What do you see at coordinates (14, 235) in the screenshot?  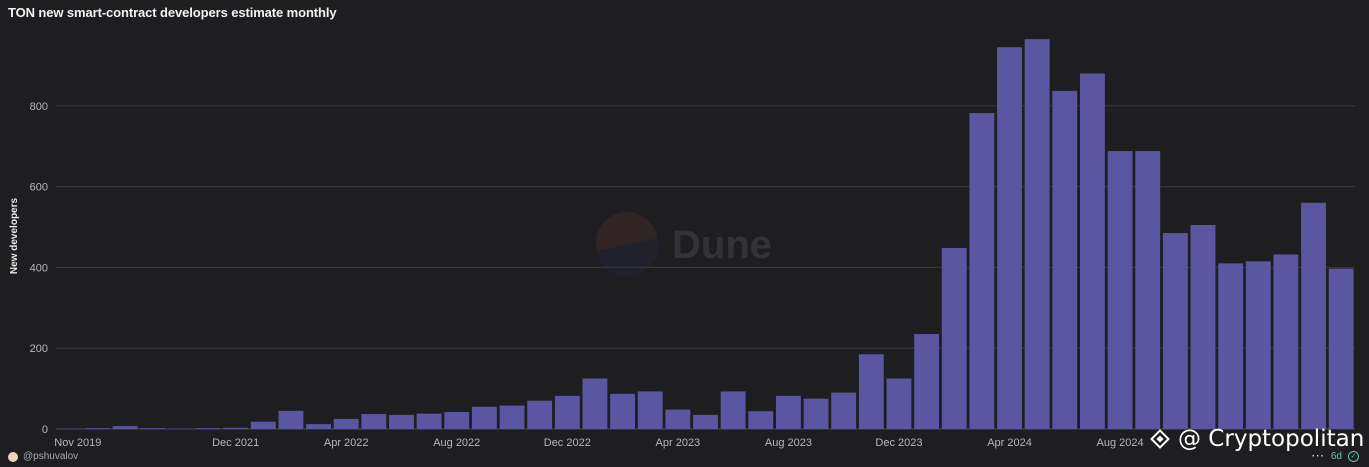 I see `y-axis-label: New developers` at bounding box center [14, 235].